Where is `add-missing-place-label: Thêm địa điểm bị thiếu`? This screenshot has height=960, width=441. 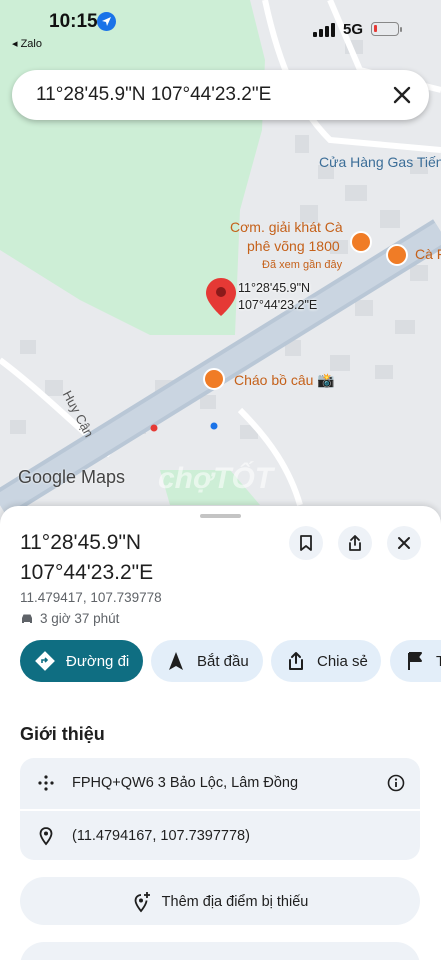
add-missing-place-label: Thêm địa điểm bị thiếu is located at coordinates (235, 902).